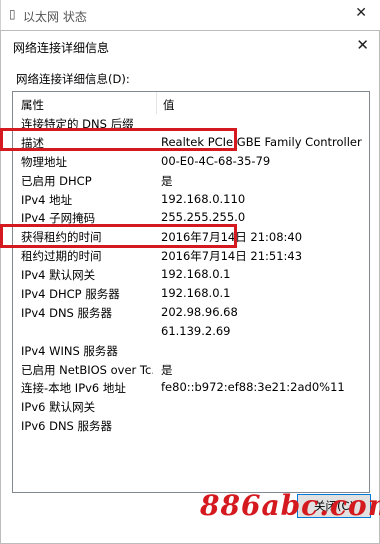 This screenshot has width=380, height=544. Describe the element at coordinates (190, 46) in the screenshot. I see `dialog-titlebar: 网络连接详细信息 ✕` at that location.